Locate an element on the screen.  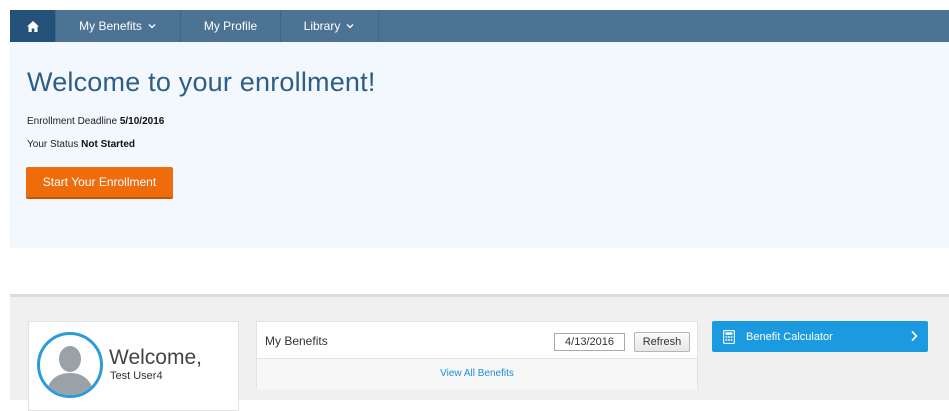
nav-library: Library is located at coordinates (330, 26).